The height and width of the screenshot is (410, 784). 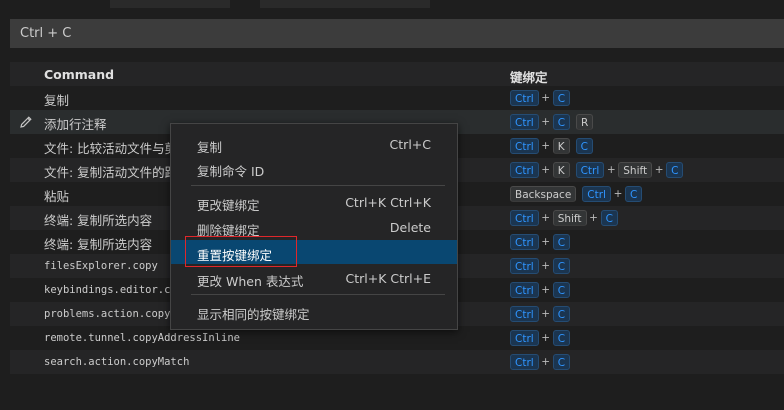 What do you see at coordinates (241, 251) in the screenshot?
I see `highlight-annotation-box` at bounding box center [241, 251].